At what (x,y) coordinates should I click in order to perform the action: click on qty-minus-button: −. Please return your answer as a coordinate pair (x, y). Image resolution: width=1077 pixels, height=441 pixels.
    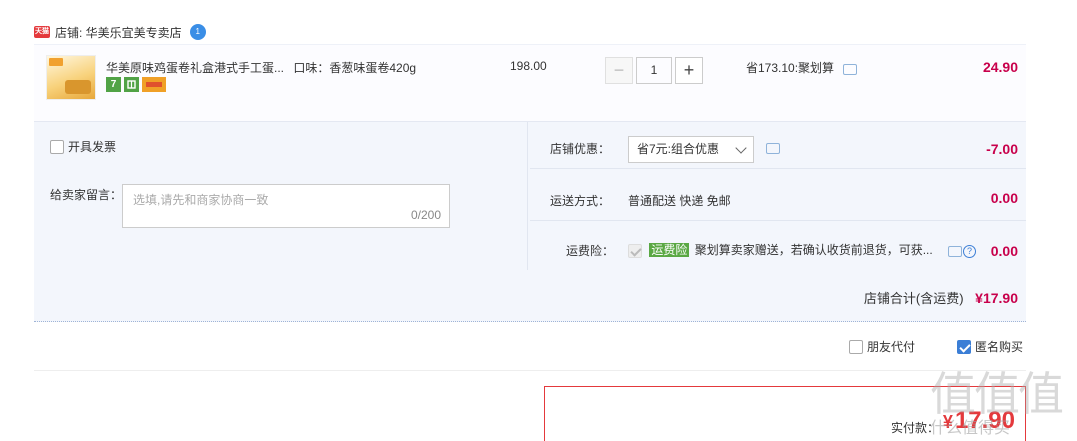
    Looking at the image, I should click on (619, 70).